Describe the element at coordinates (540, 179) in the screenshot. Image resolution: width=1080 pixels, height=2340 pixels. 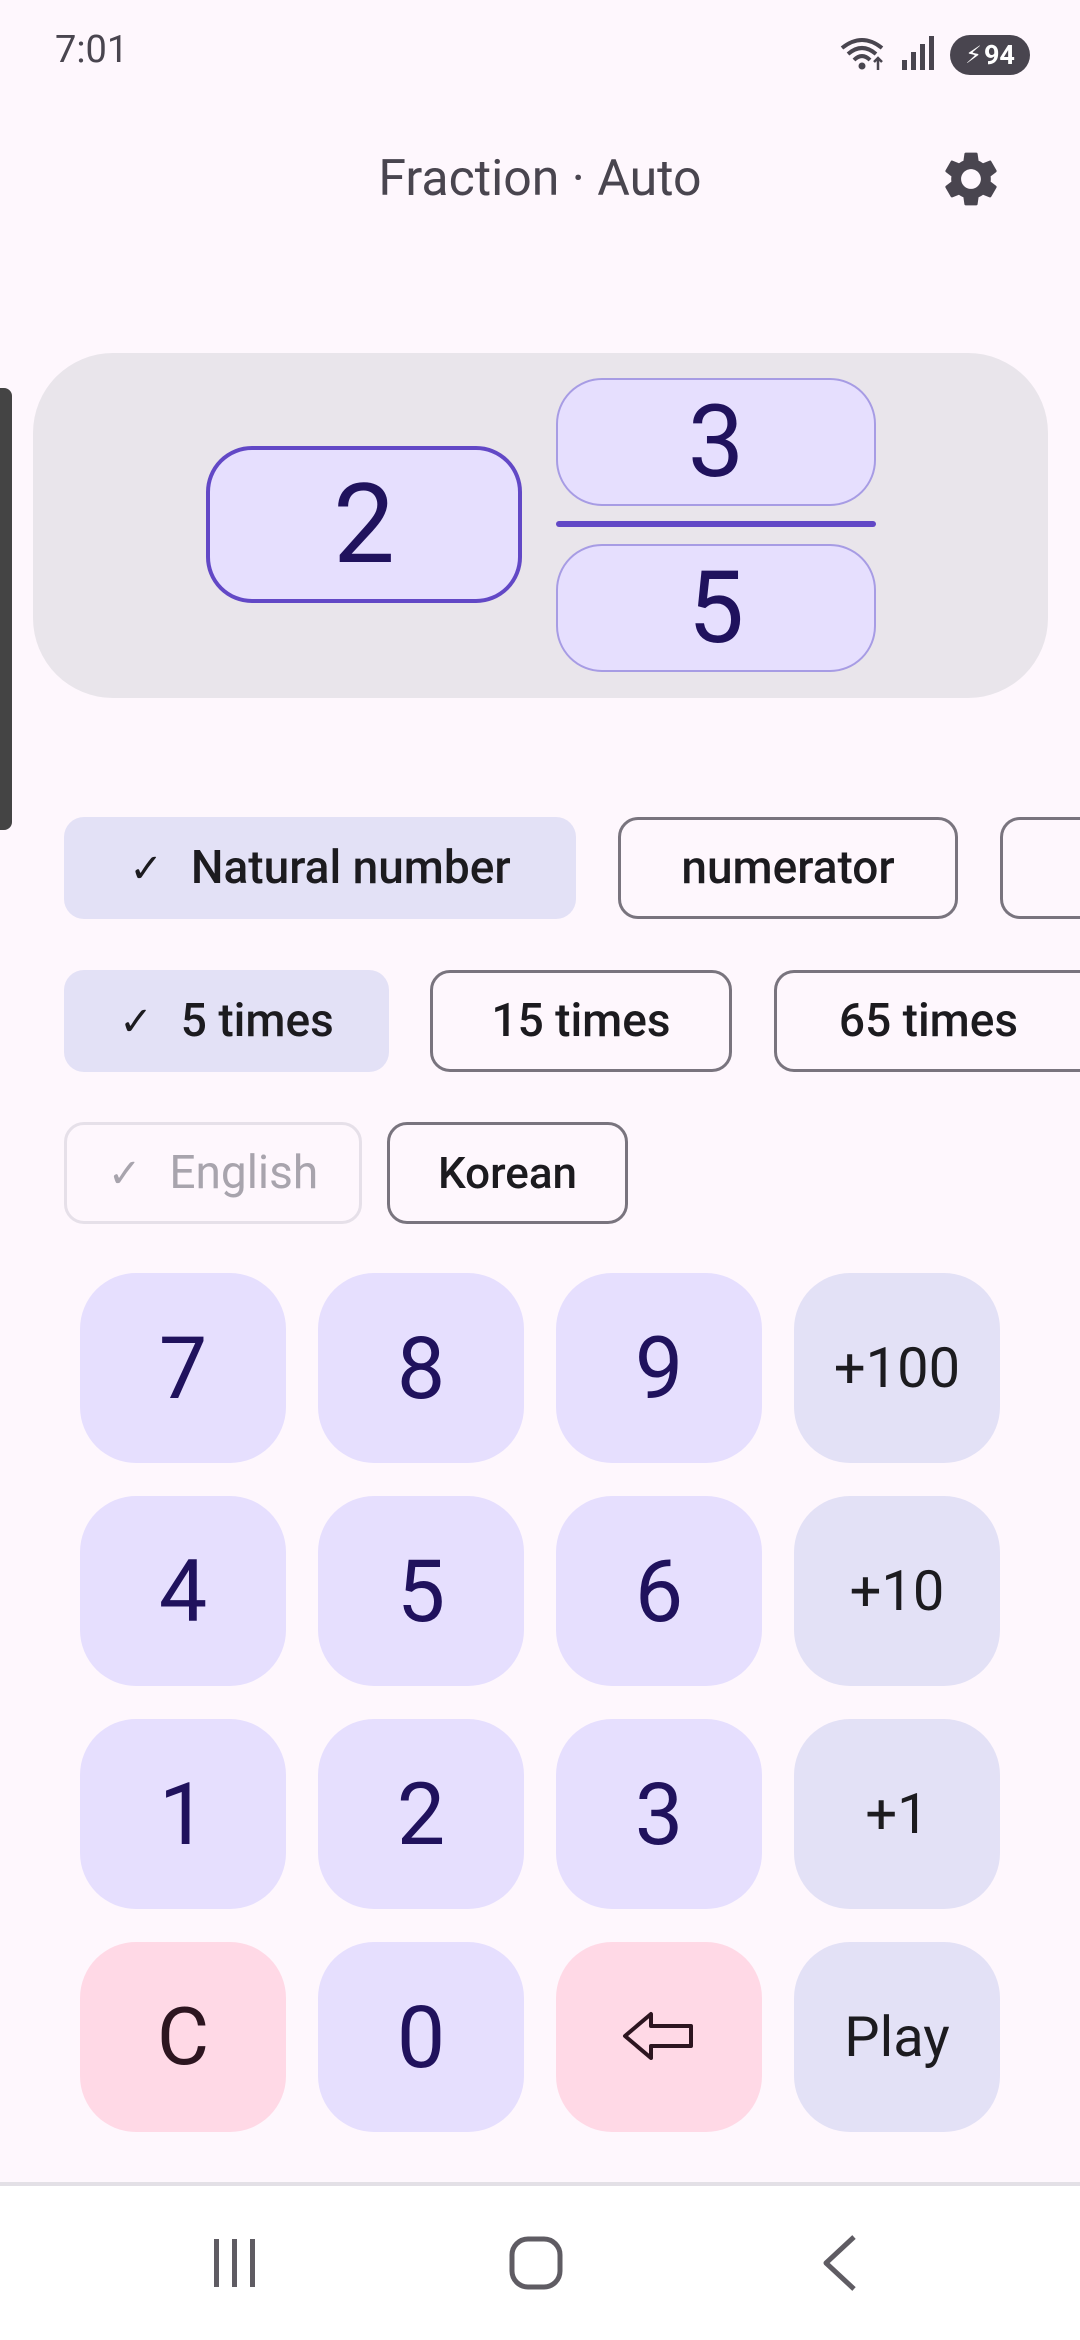
I see `page-title: Fraction · Auto` at that location.